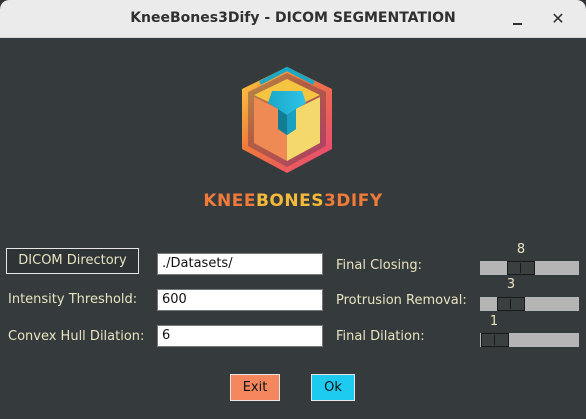  I want to click on final-closing-label: Final Closing:, so click(379, 265).